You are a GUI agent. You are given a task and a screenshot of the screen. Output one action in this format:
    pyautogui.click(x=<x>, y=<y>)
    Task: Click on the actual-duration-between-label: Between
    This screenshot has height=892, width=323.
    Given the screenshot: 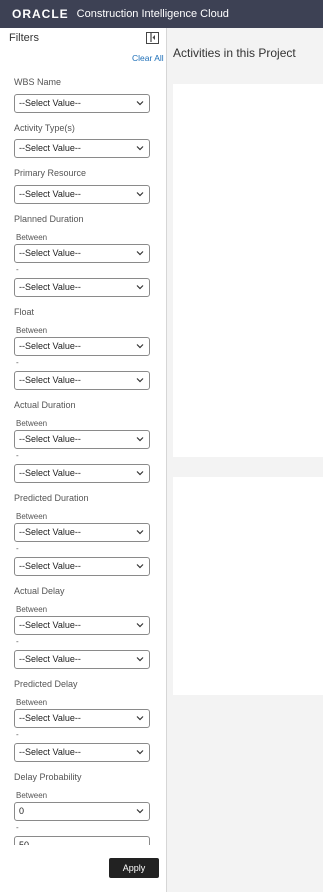 What is the action you would take?
    pyautogui.click(x=32, y=423)
    